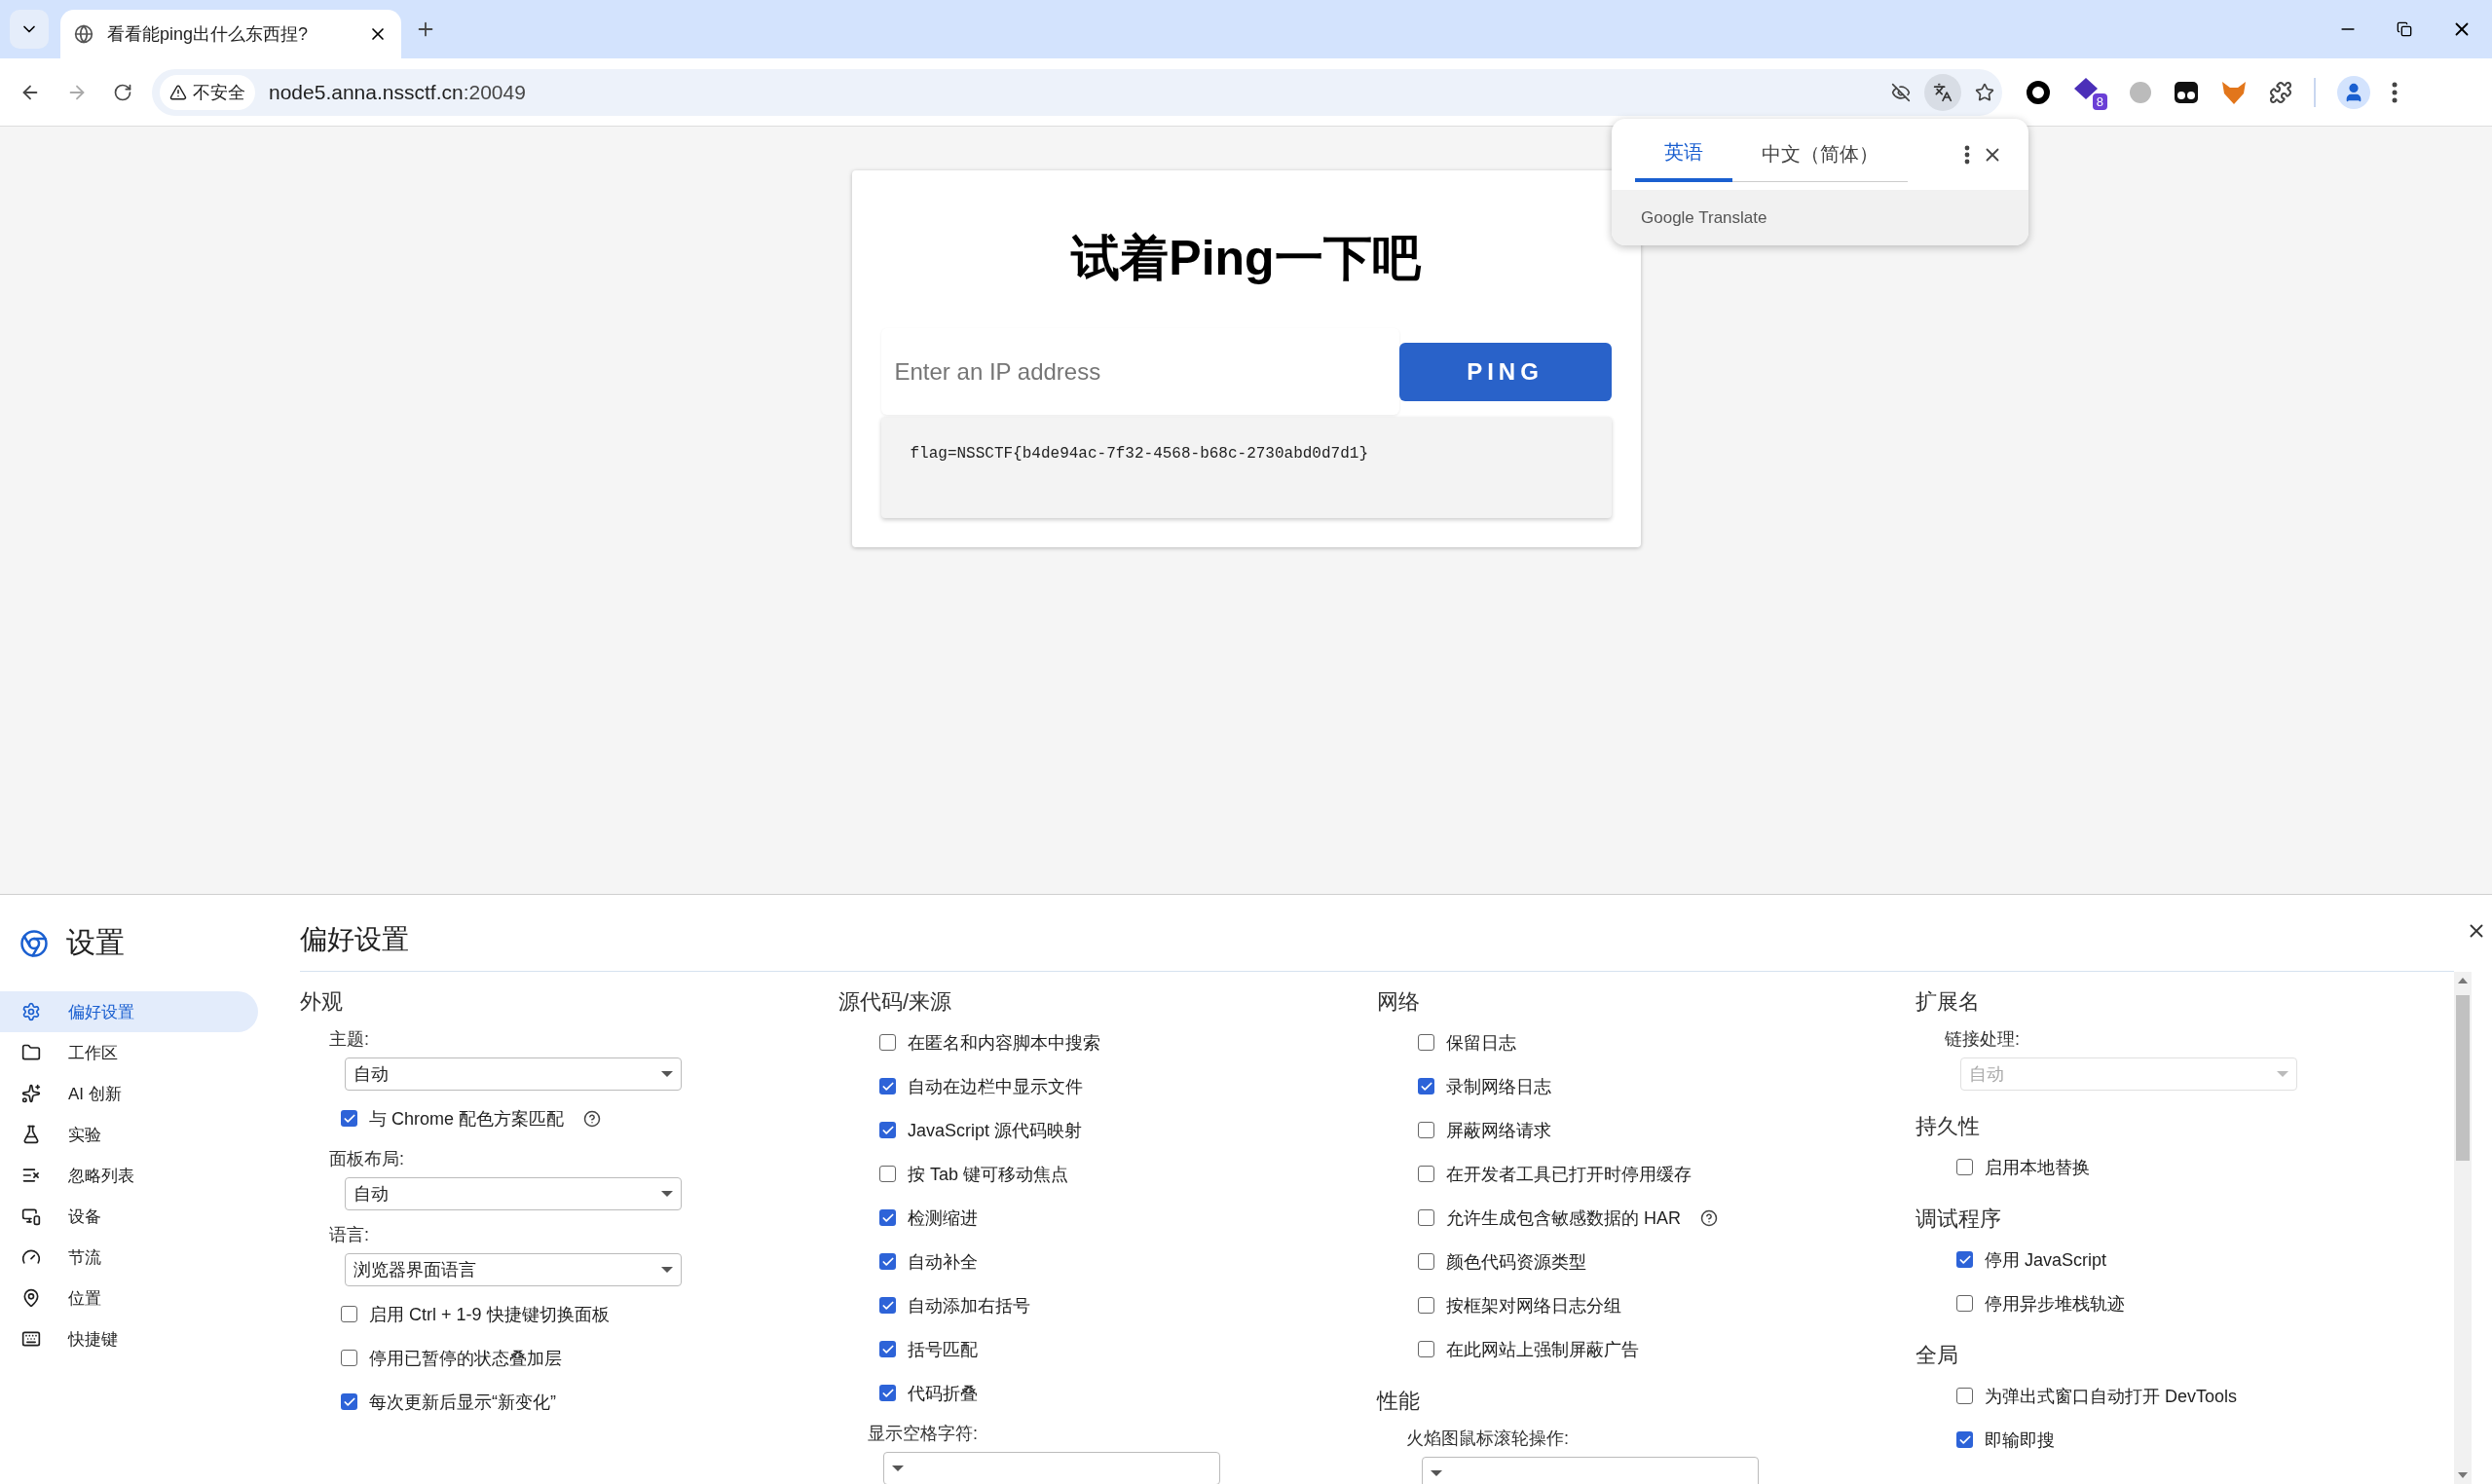  Describe the element at coordinates (129, 1257) in the screenshot. I see `nav-item: 节流` at that location.